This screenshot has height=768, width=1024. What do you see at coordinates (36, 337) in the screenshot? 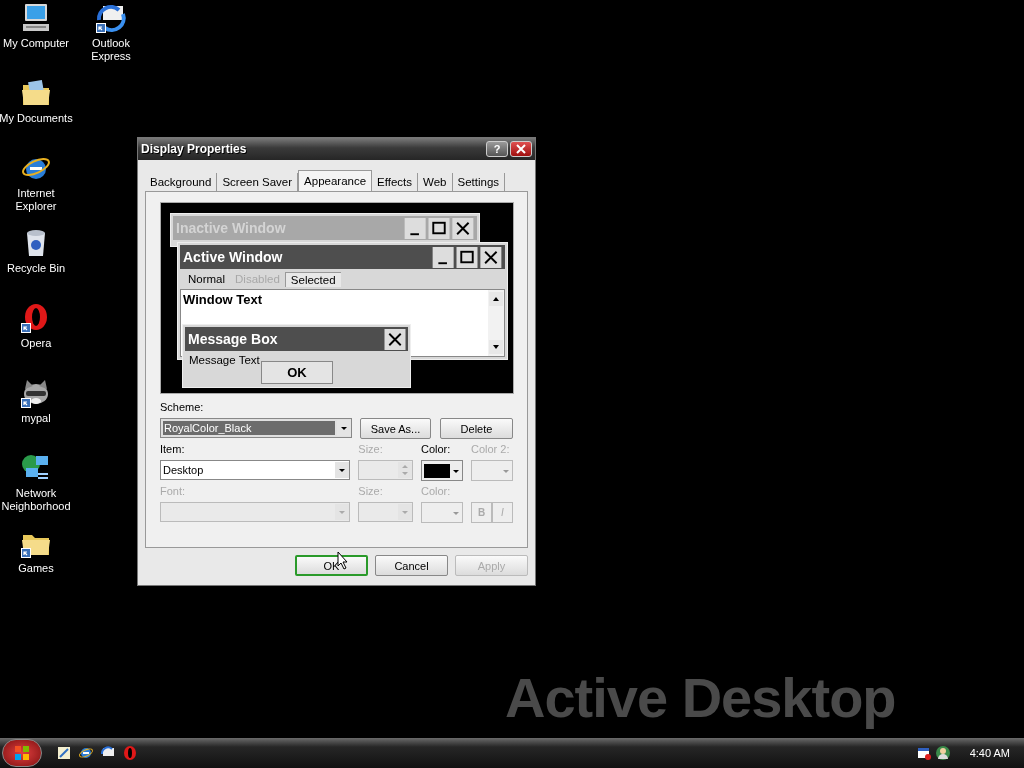
I see `desktop-icon: Opera` at bounding box center [36, 337].